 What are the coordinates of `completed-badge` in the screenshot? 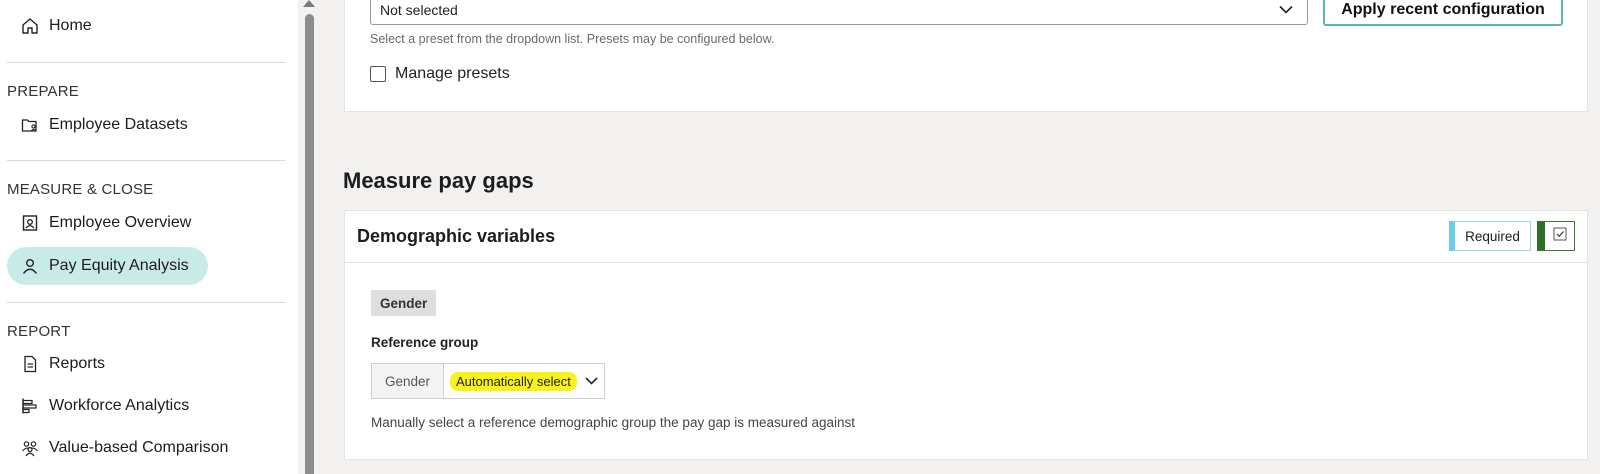 It's located at (1556, 236).